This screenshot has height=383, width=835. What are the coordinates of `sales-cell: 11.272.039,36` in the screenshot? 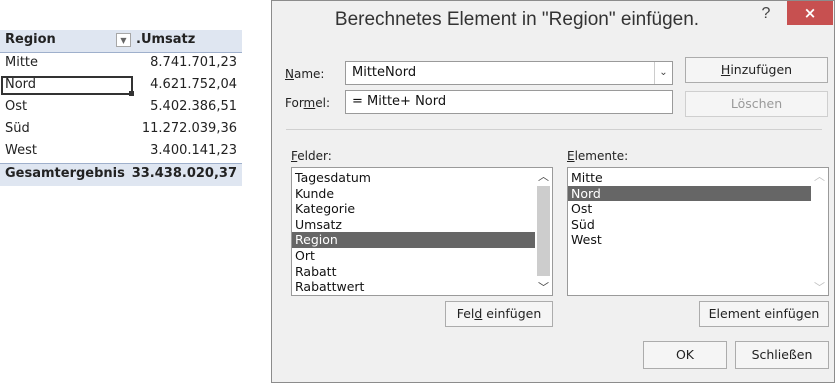 It's located at (189, 128).